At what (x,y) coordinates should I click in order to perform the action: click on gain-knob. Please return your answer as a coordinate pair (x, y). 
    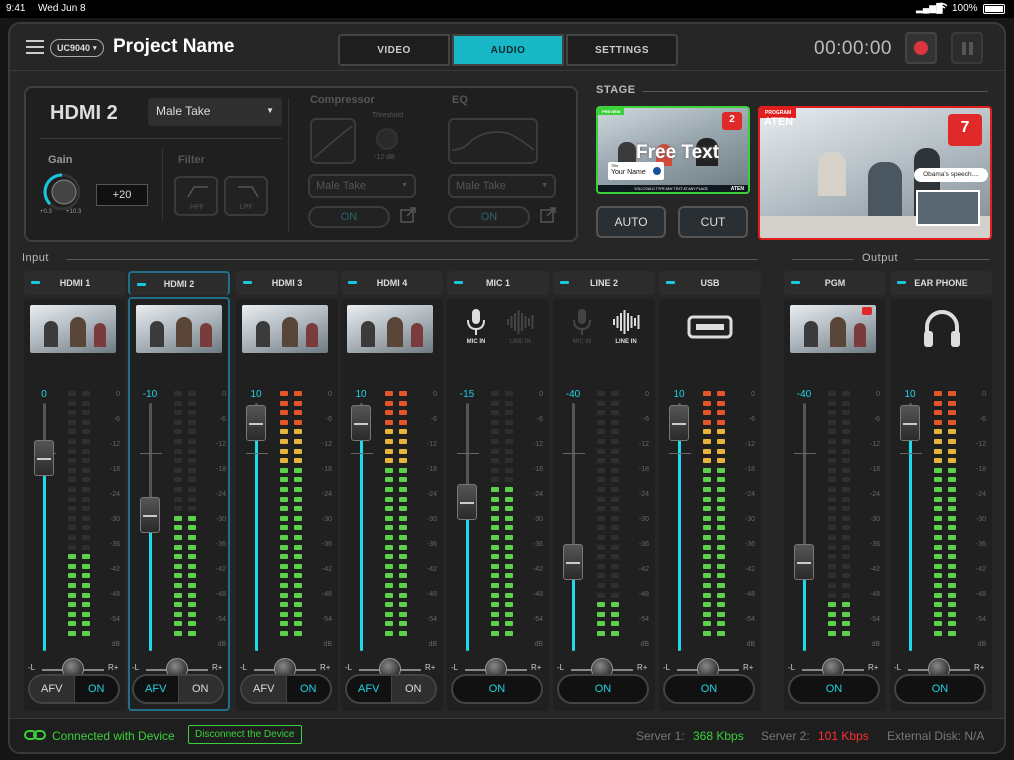
    Looking at the image, I should click on (62, 192).